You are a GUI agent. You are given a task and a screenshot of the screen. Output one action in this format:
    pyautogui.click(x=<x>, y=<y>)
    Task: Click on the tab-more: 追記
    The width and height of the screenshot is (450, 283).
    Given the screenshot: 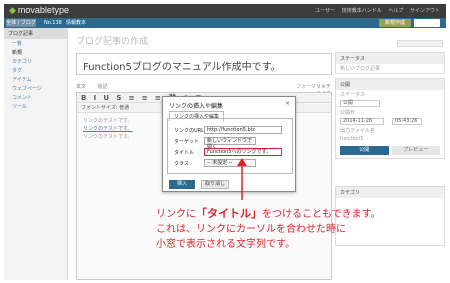 What is the action you would take?
    pyautogui.click(x=103, y=87)
    